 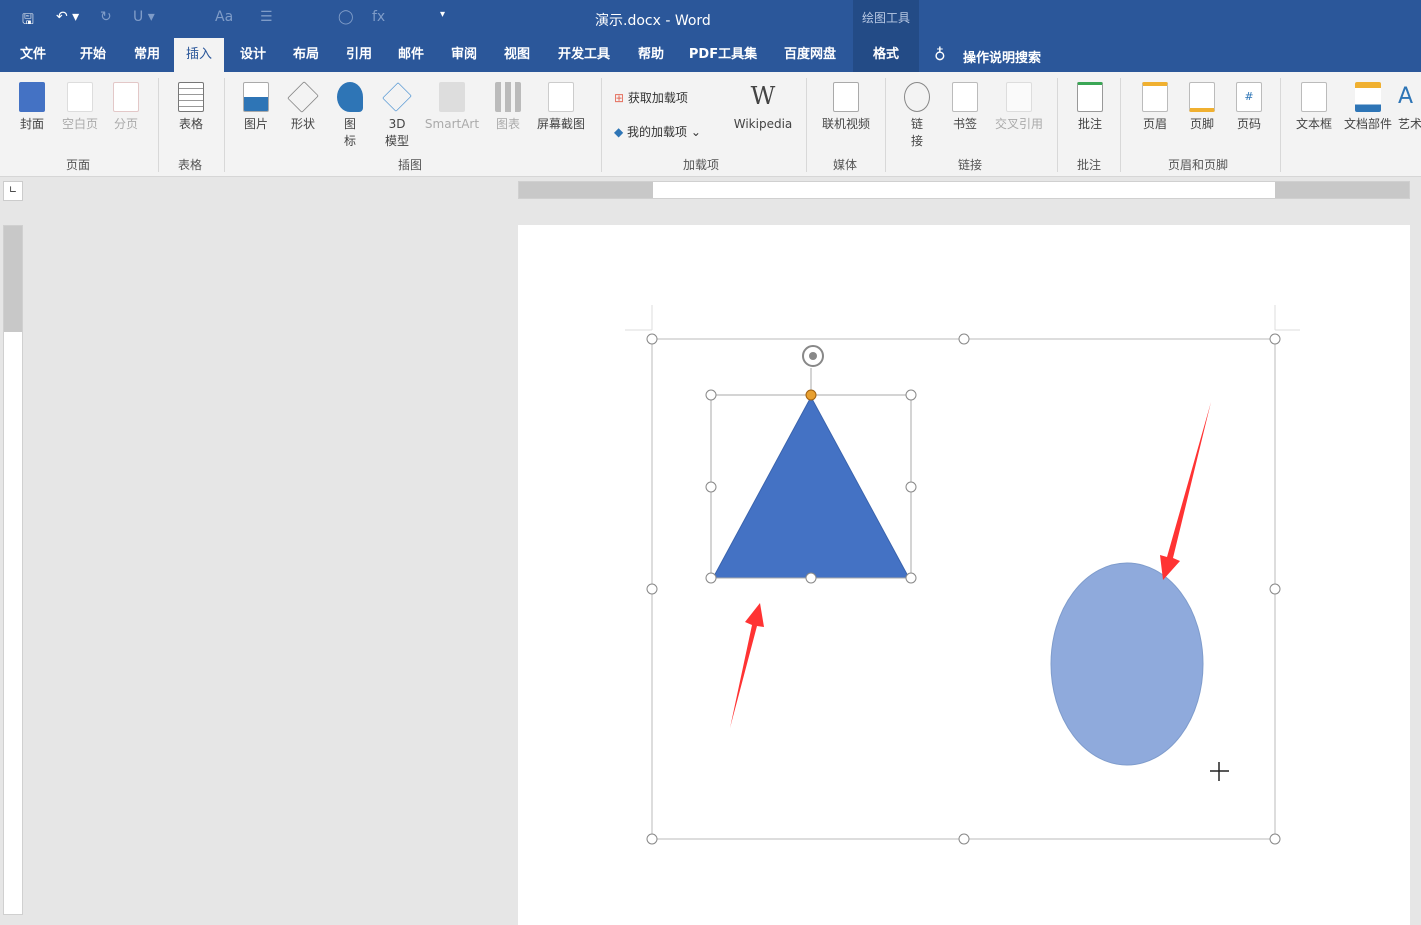 What do you see at coordinates (811, 395) in the screenshot?
I see `adjust-handle` at bounding box center [811, 395].